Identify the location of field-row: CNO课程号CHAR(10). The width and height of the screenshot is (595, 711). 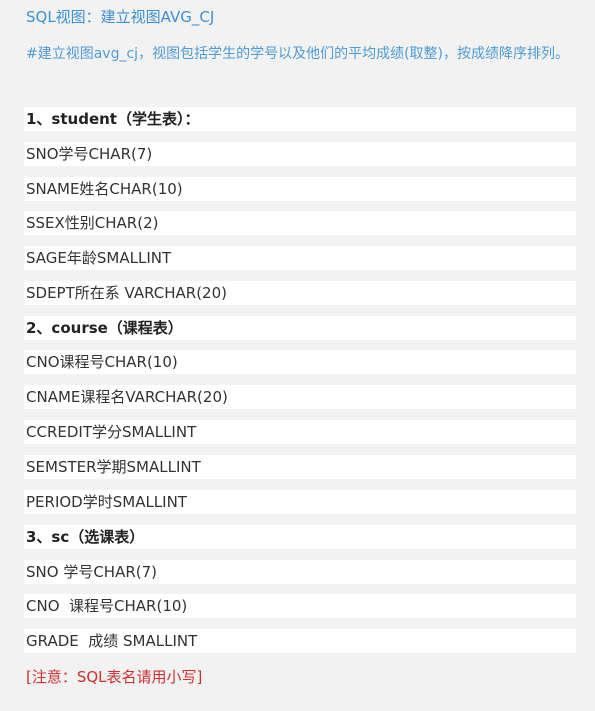
(300, 362).